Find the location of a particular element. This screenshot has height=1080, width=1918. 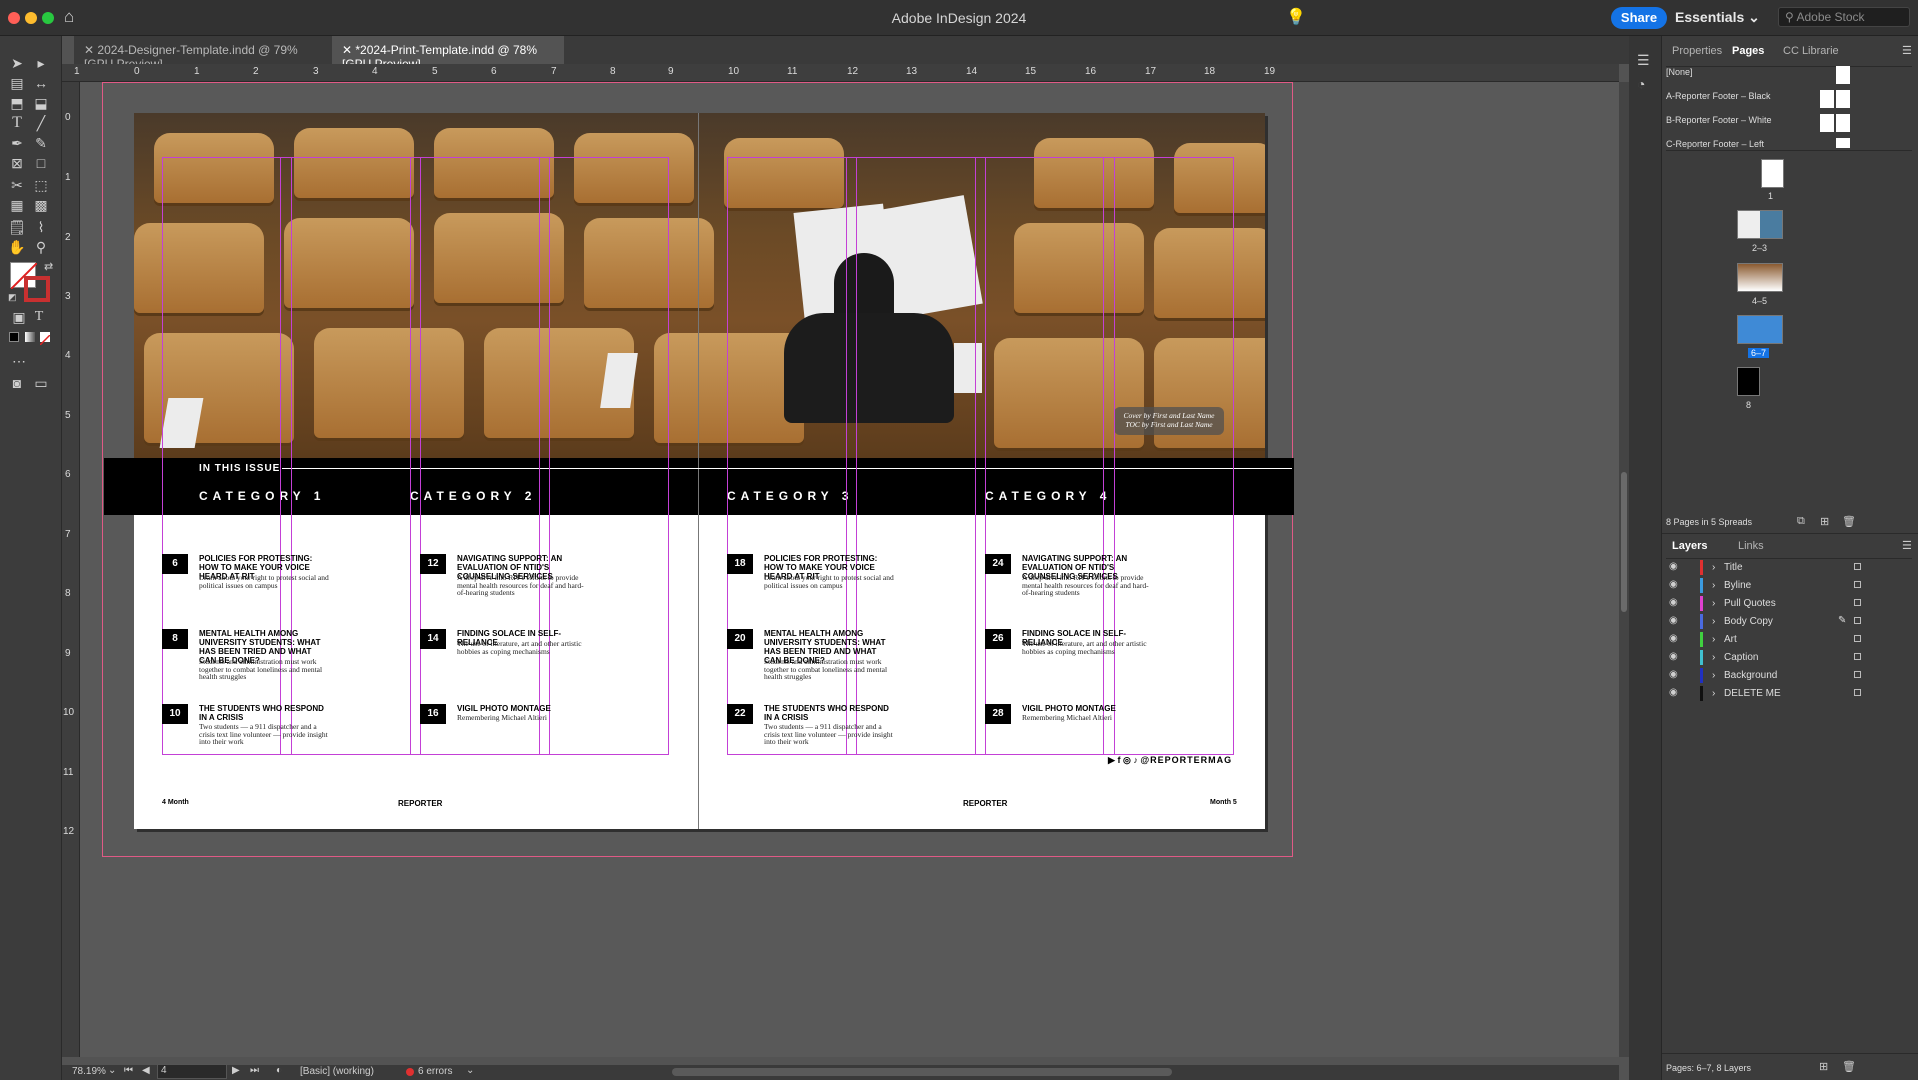

type-tool-icon: T is located at coordinates (17, 123).